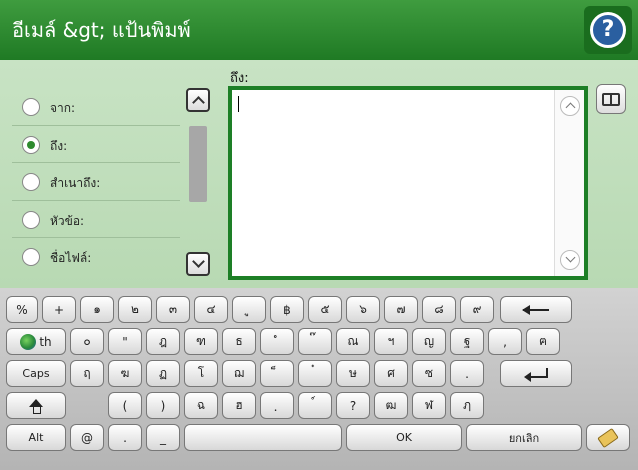 The height and width of the screenshot is (470, 638). What do you see at coordinates (31, 219) in the screenshot?
I see `radio-subject` at bounding box center [31, 219].